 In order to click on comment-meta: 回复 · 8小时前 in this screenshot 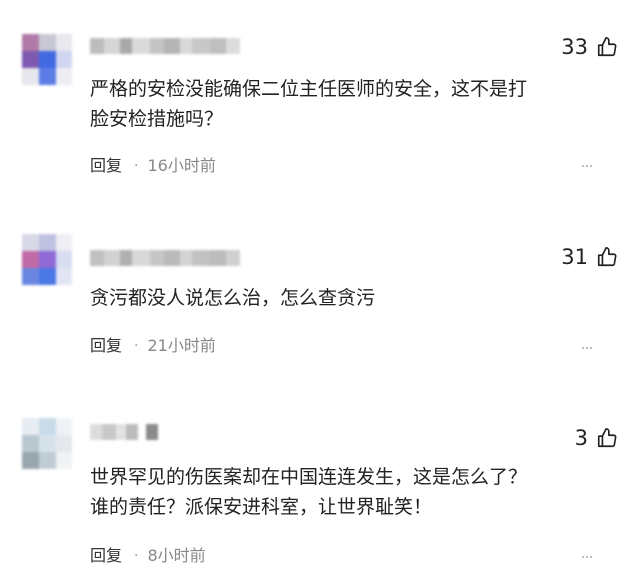, I will do `click(148, 556)`.